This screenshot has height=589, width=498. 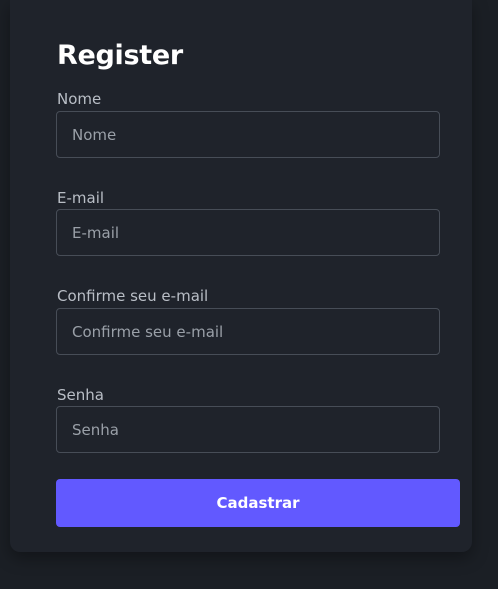 What do you see at coordinates (133, 296) in the screenshot?
I see `confirm-email-label: Confirme seu e-mail` at bounding box center [133, 296].